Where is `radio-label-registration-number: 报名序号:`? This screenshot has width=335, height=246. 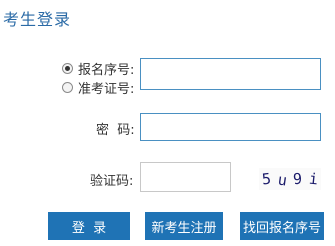
radio-label-registration-number: 报名序号: is located at coordinates (106, 70).